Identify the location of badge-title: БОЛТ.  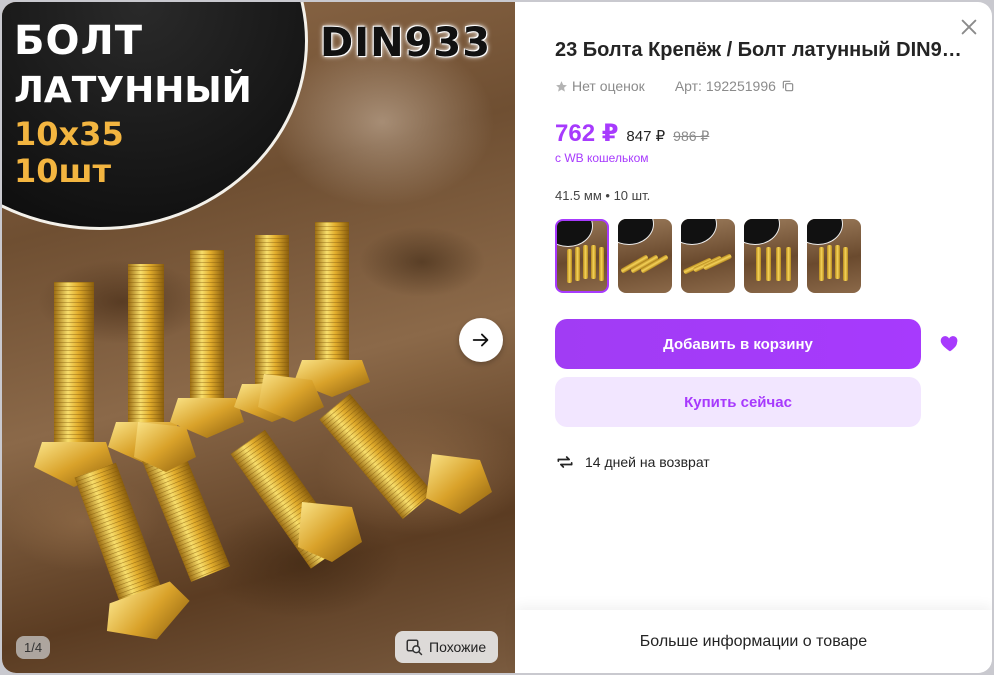
(78, 41).